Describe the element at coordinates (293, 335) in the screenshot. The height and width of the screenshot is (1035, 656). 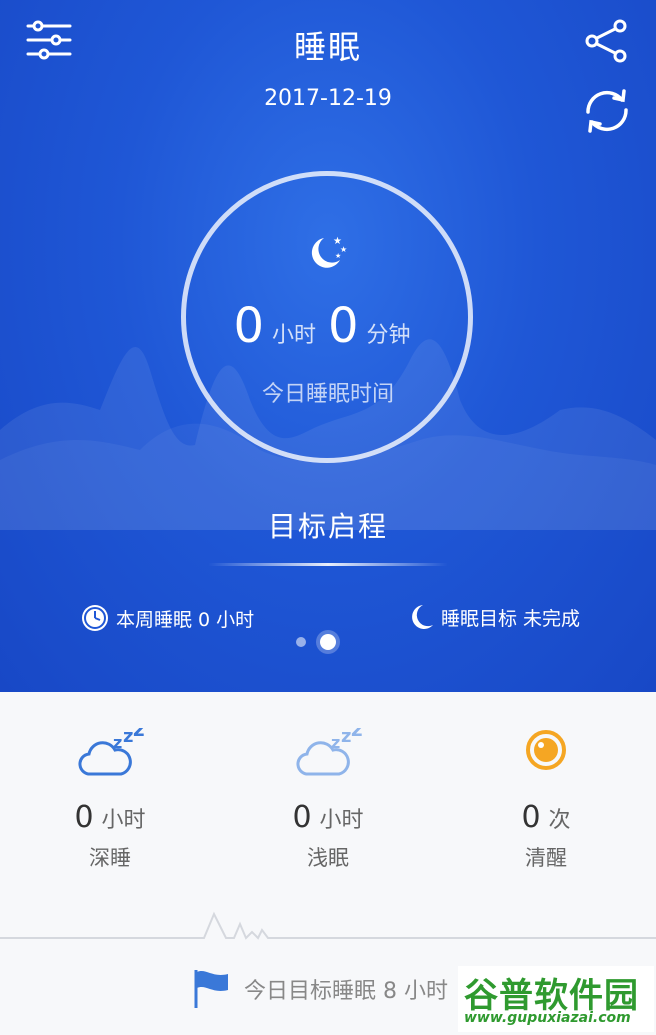
I see `hours-unit: 小时` at that location.